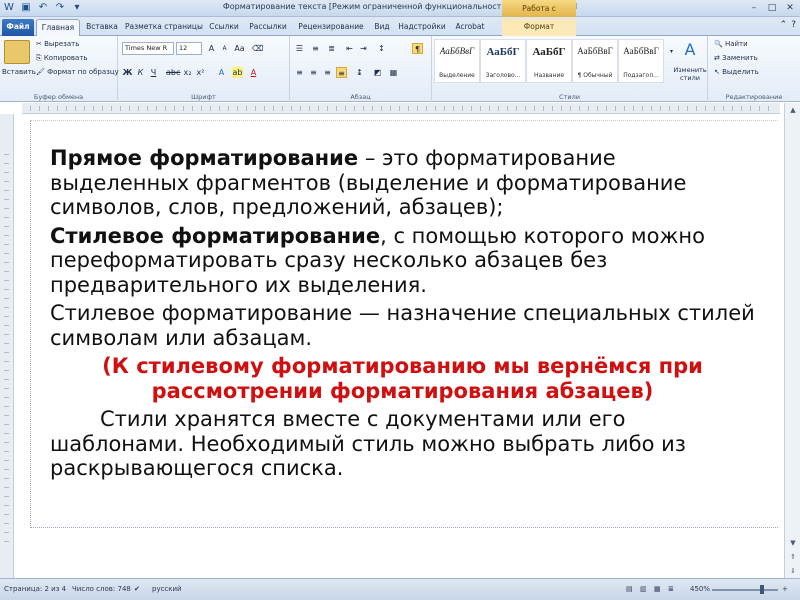  What do you see at coordinates (299, 72) in the screenshot?
I see `align-left-icon: ≡` at bounding box center [299, 72].